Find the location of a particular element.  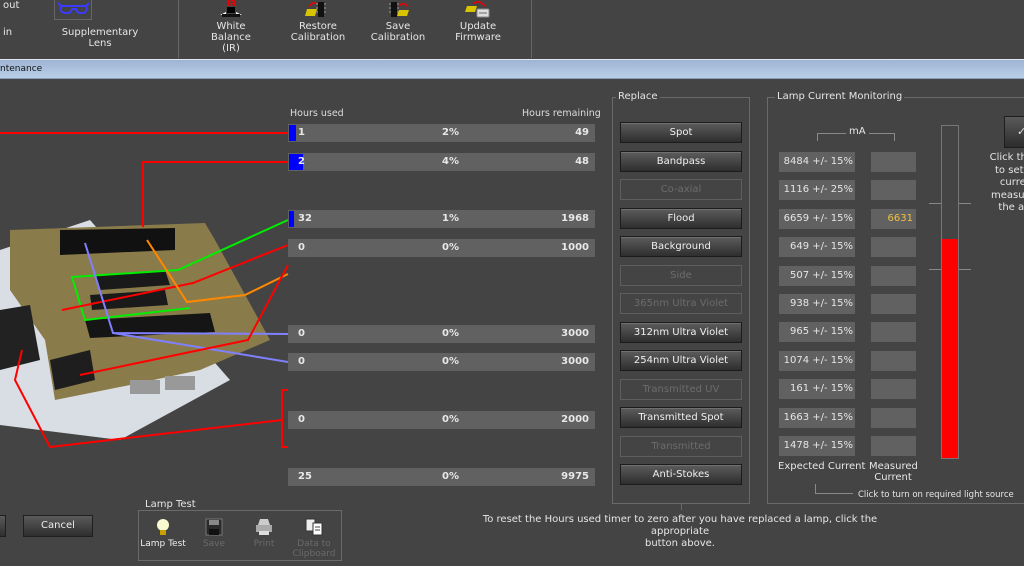

save-calibration-button: Save Calibration is located at coordinates (398, 21).